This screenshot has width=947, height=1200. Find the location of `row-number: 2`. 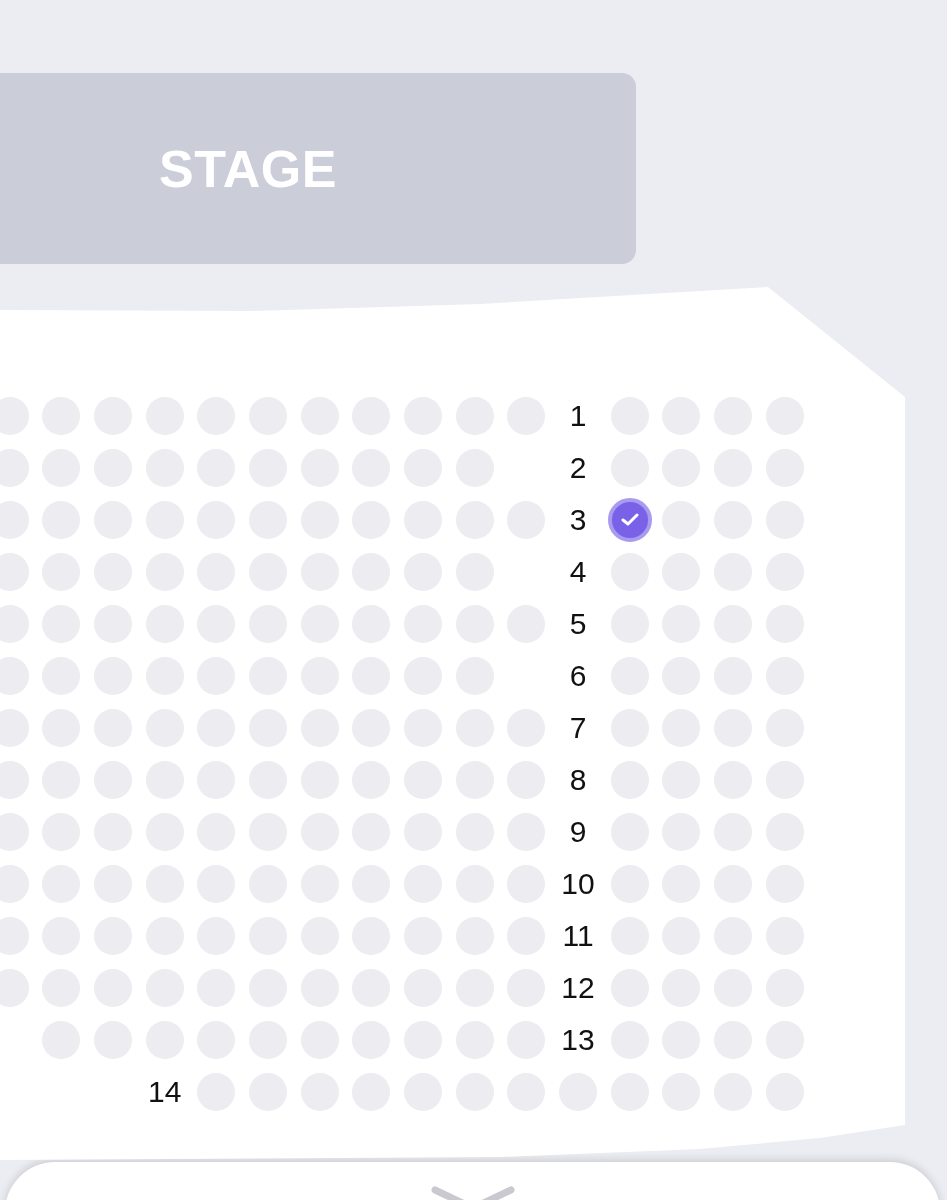

row-number: 2 is located at coordinates (578, 468).